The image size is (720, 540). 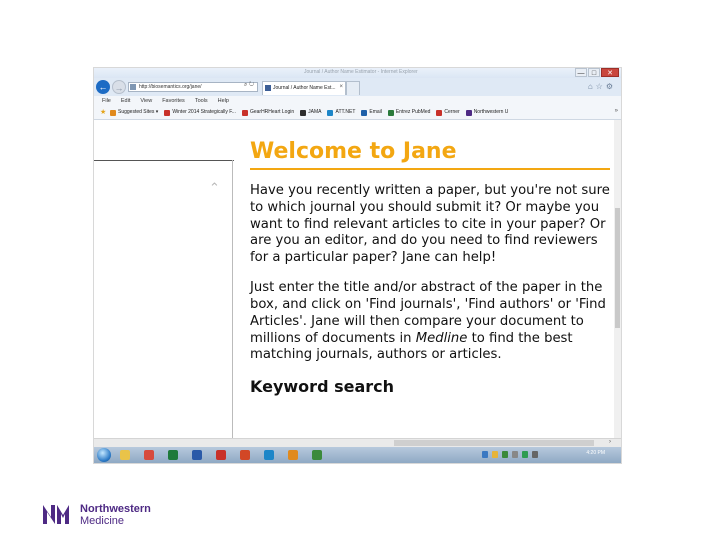 What do you see at coordinates (197, 455) in the screenshot?
I see `word-icon` at bounding box center [197, 455].